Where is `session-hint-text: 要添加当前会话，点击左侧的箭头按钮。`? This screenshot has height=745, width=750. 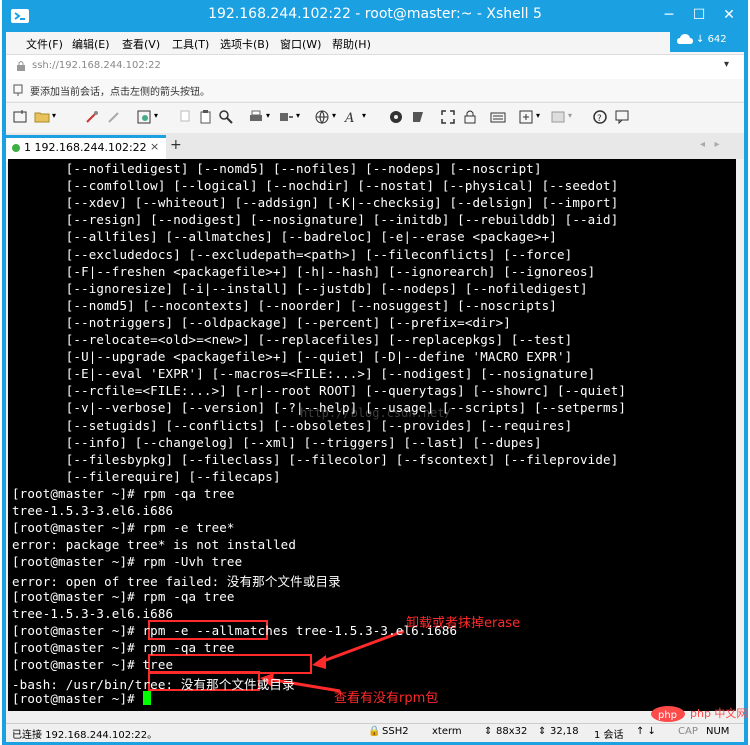 session-hint-text: 要添加当前会话，点击左侧的箭头按钮。 is located at coordinates (120, 92).